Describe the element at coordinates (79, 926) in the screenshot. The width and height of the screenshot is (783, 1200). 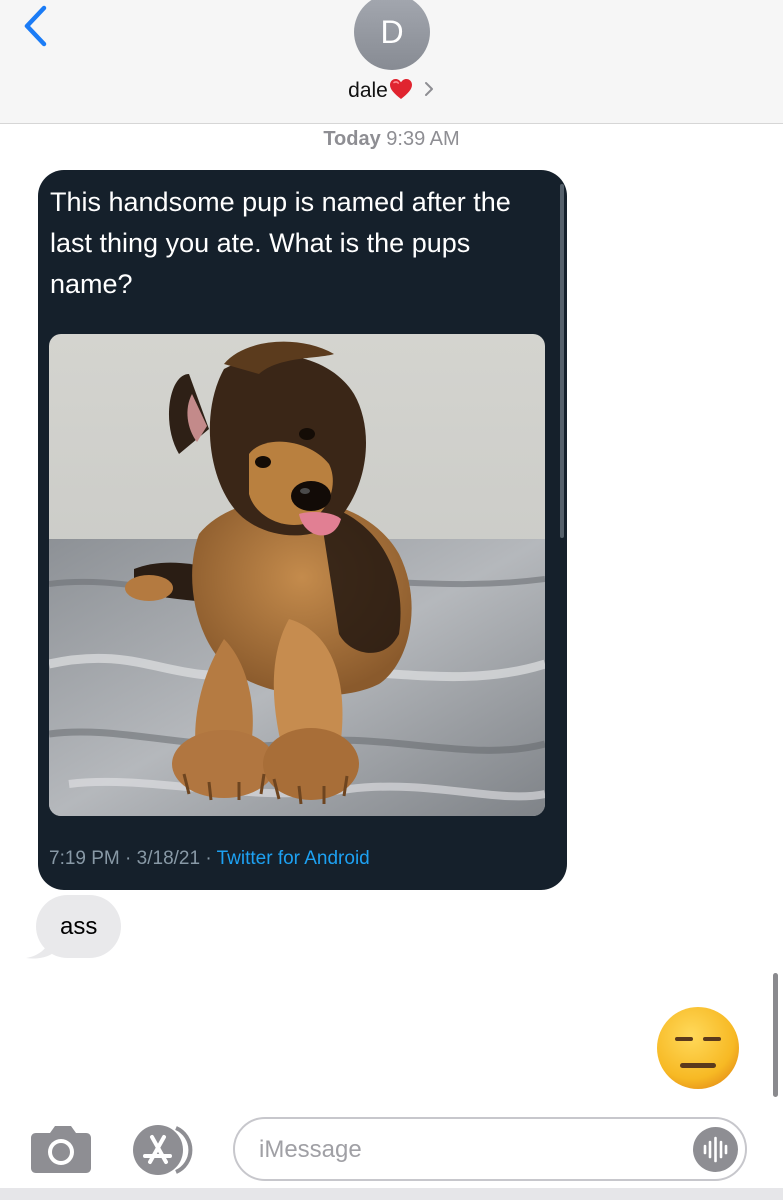
I see `received-message-bubble: ass` at that location.